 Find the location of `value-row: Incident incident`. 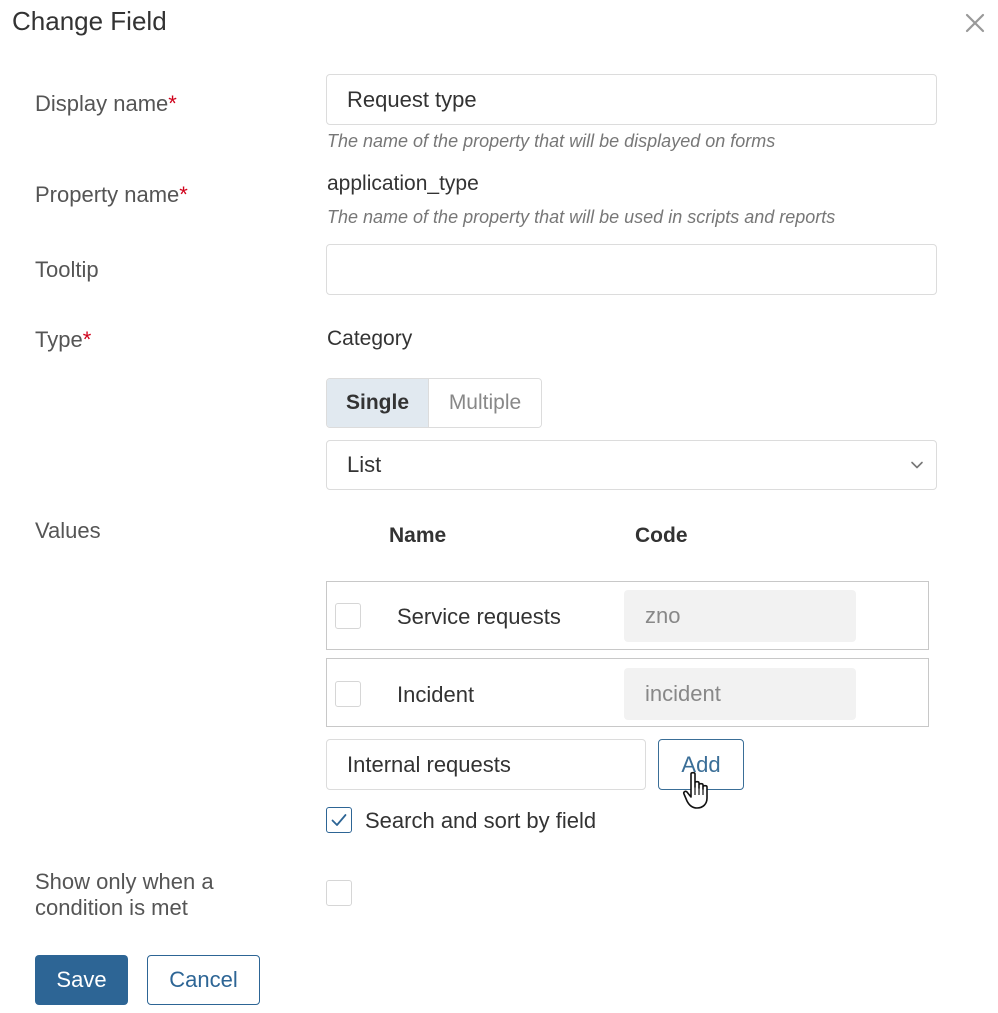

value-row: Incident incident is located at coordinates (627, 692).